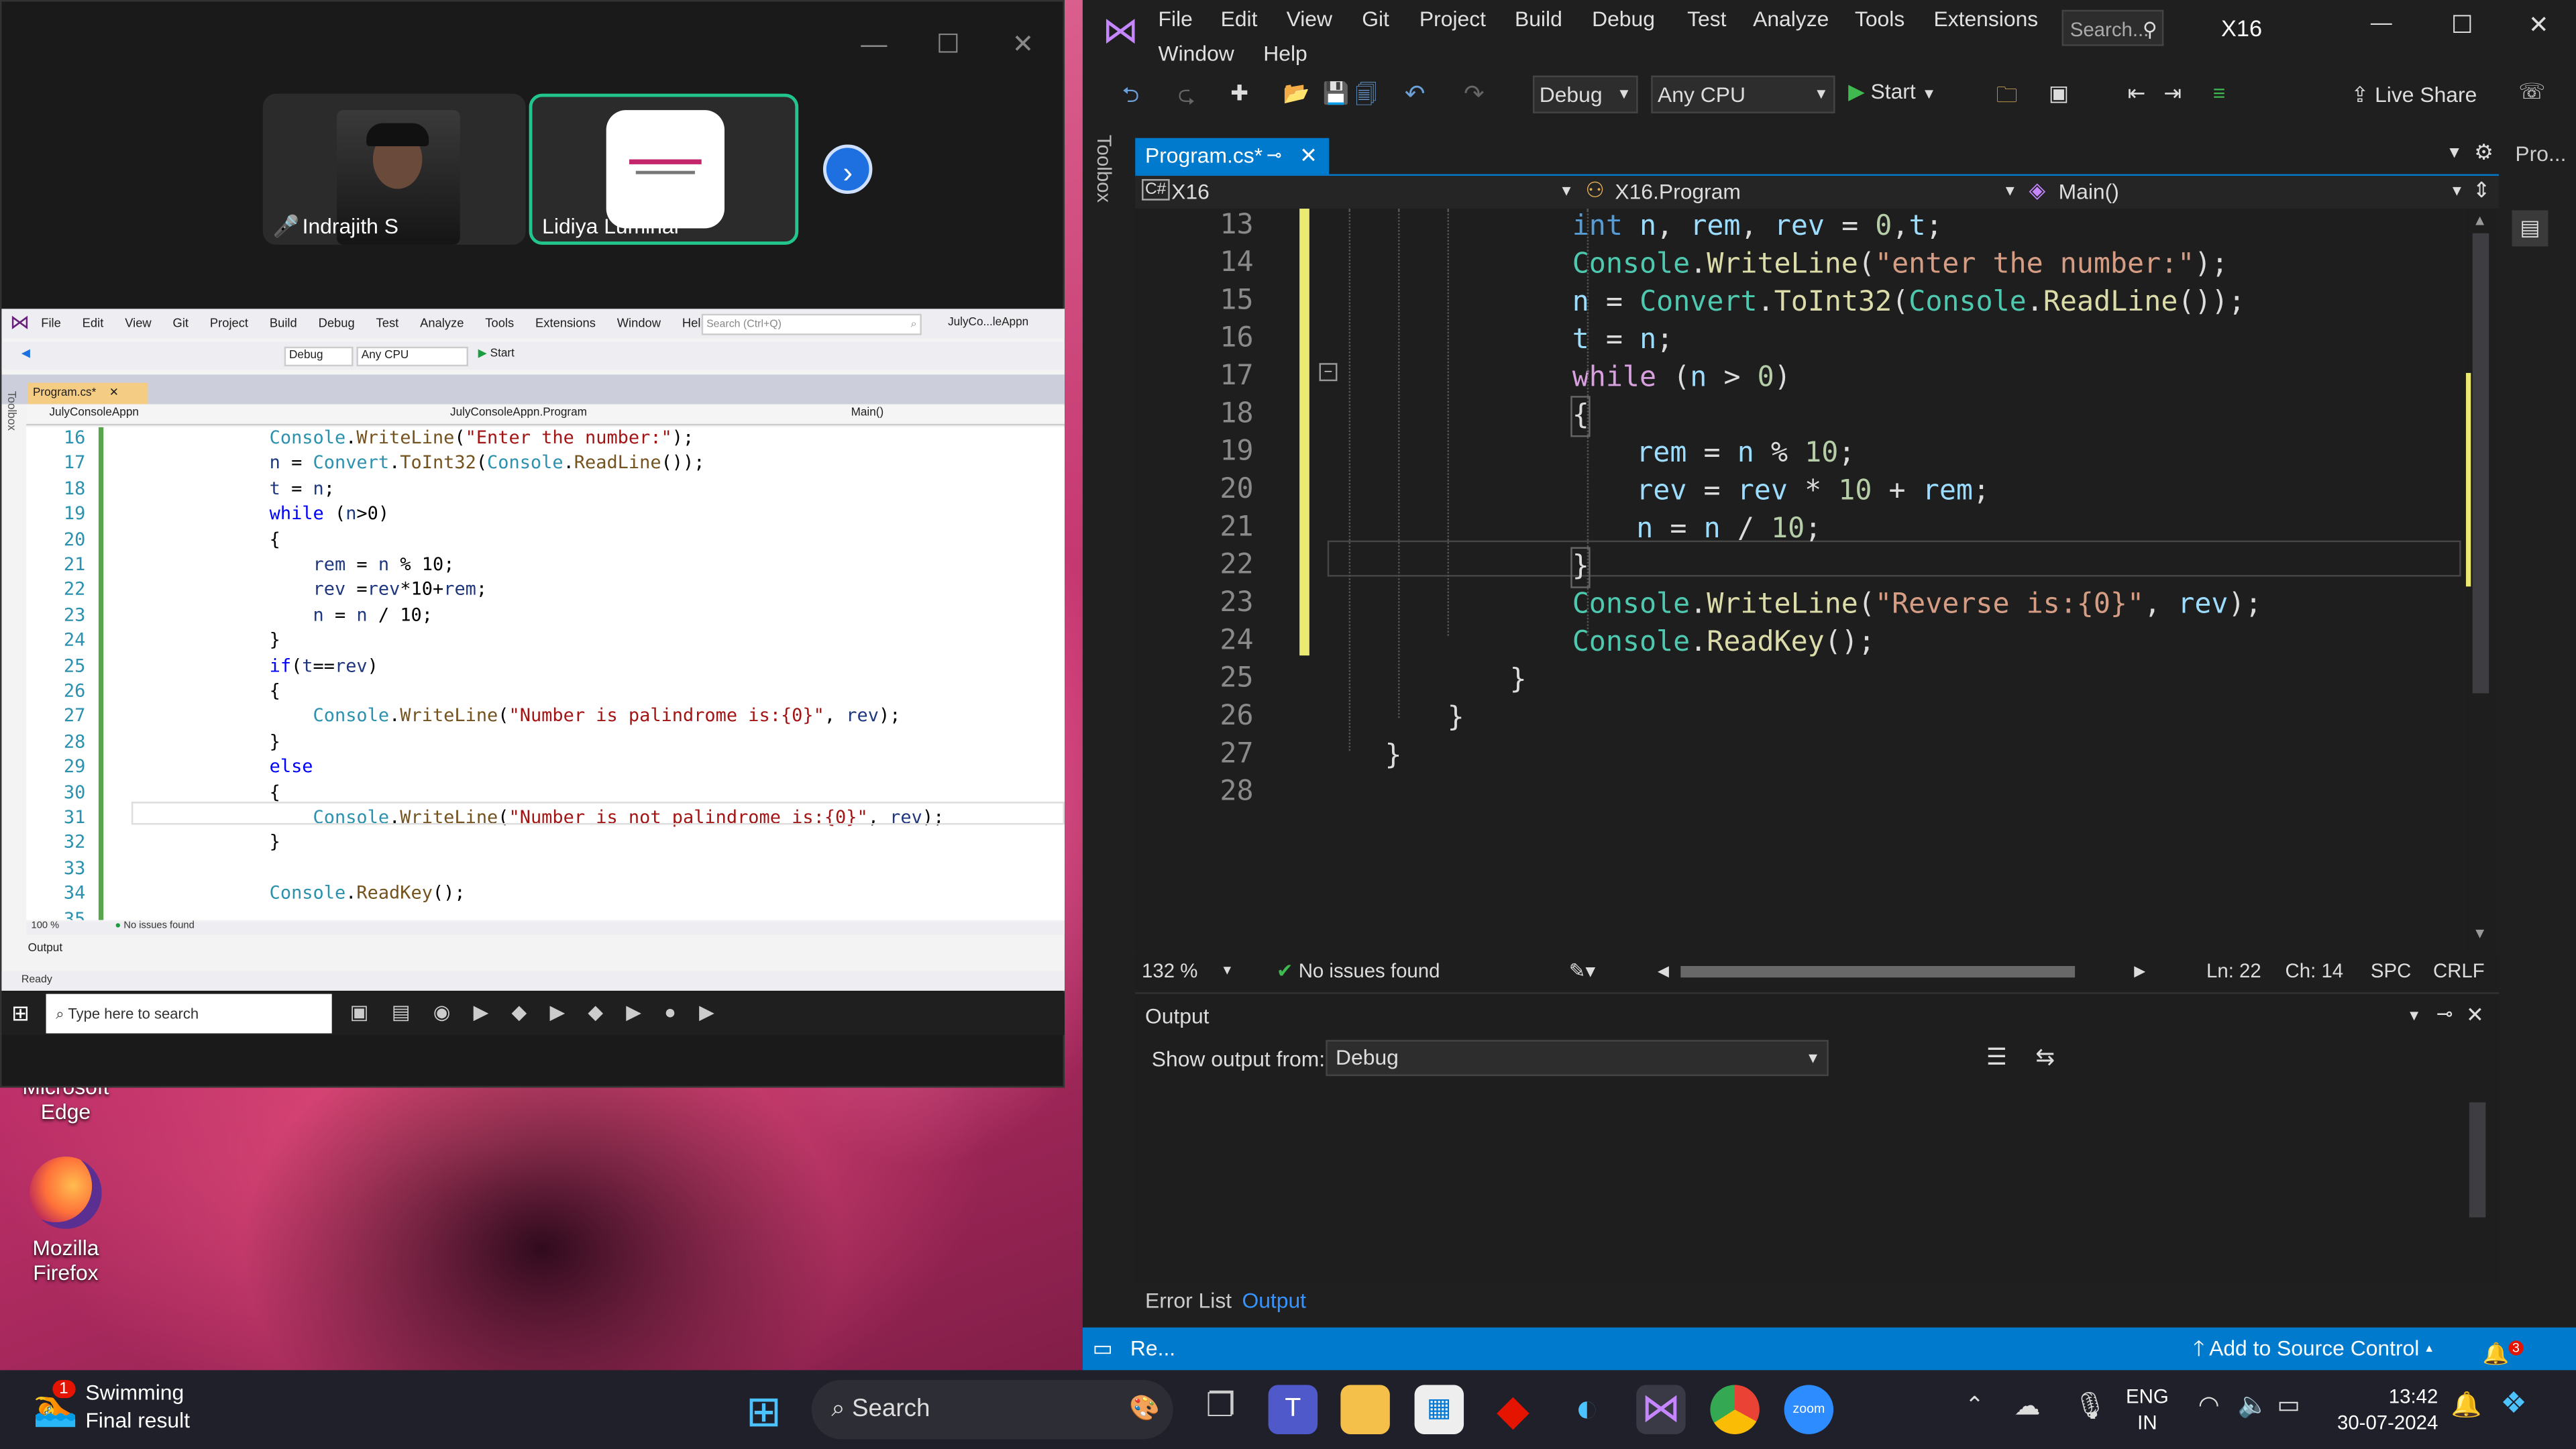  I want to click on config-select: Debug ▼, so click(1585, 94).